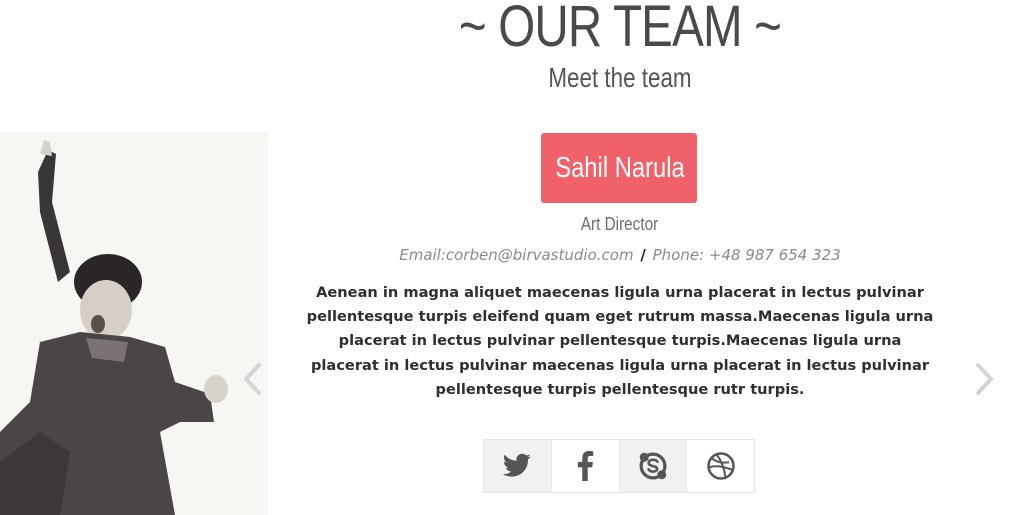 This screenshot has height=515, width=1025. I want to click on chevron-left-icon, so click(252, 379).